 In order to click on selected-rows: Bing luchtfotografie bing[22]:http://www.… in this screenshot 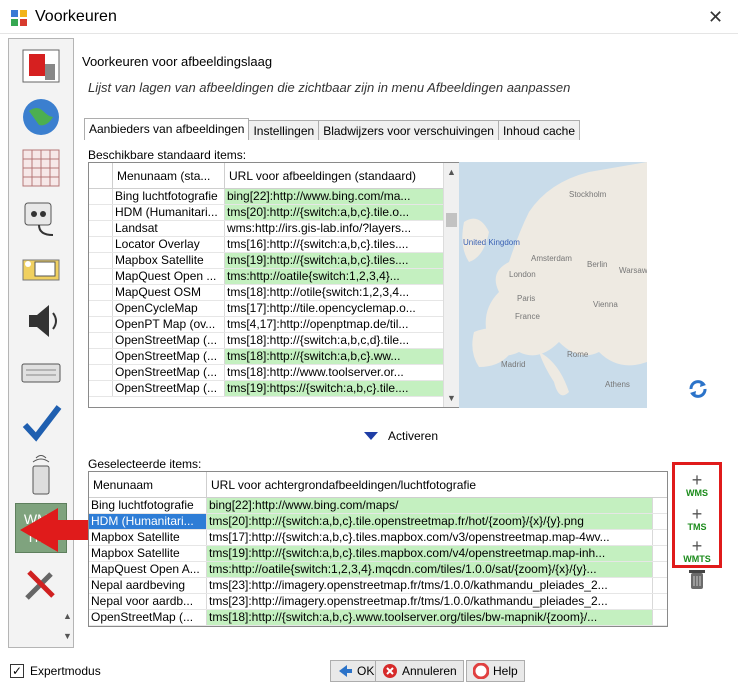, I will do `click(378, 562)`.